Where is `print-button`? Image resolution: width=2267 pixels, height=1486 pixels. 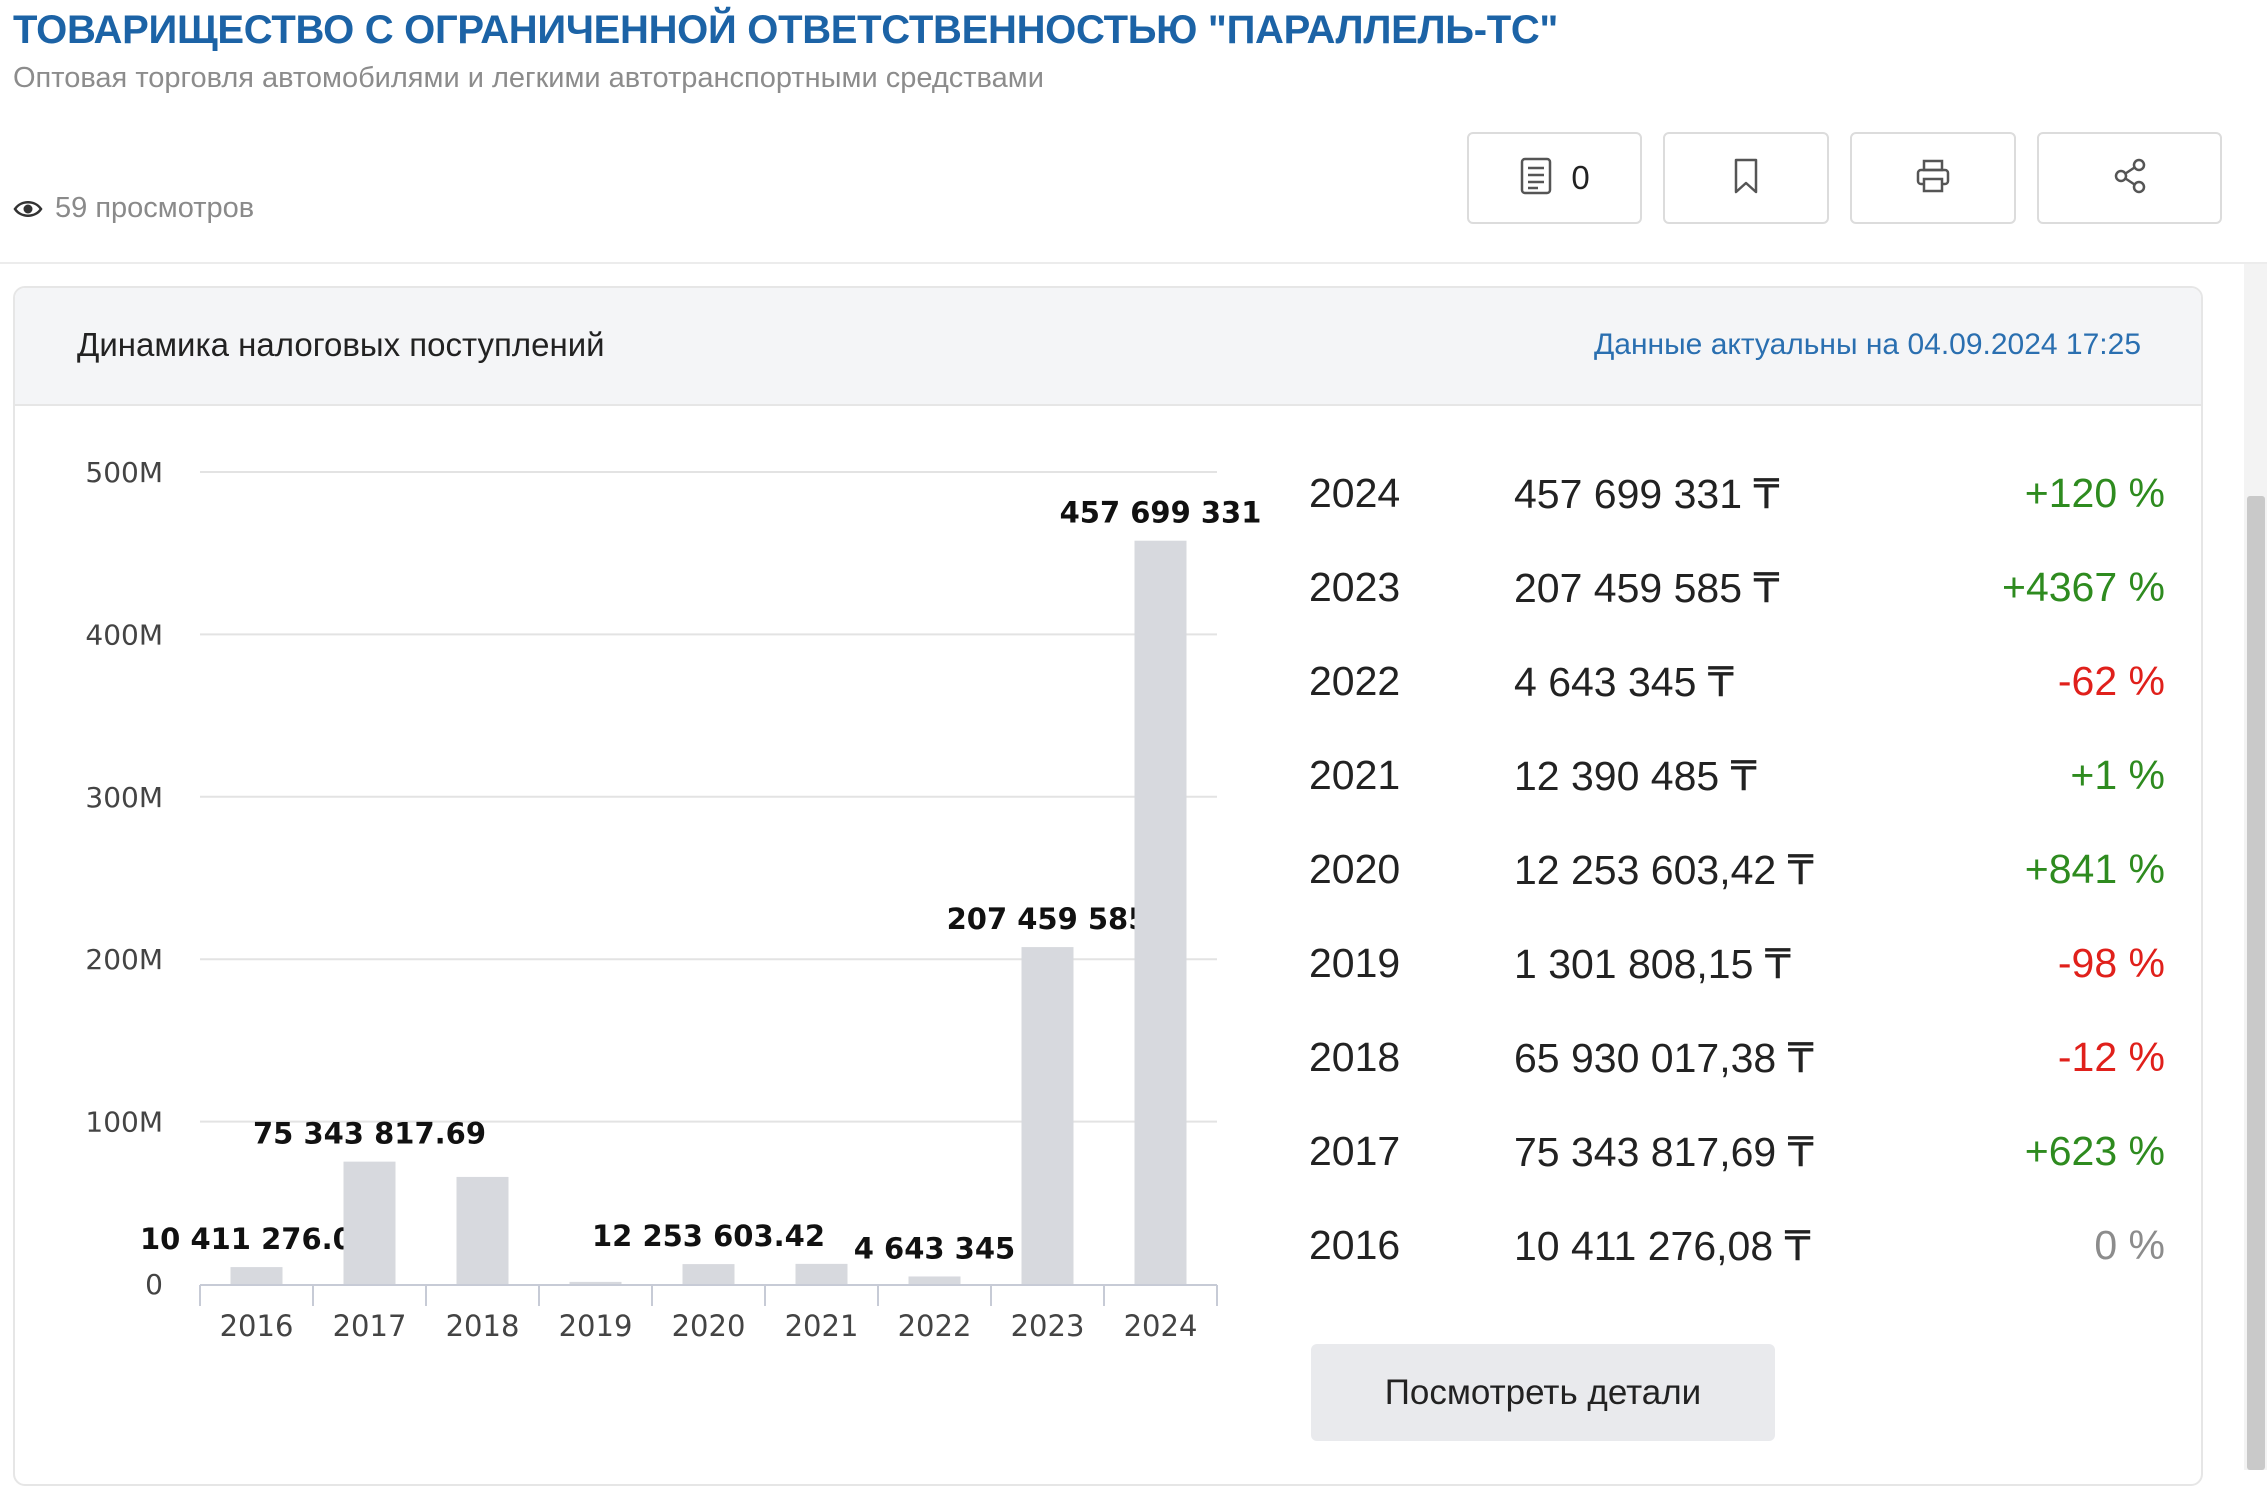
print-button is located at coordinates (1933, 178).